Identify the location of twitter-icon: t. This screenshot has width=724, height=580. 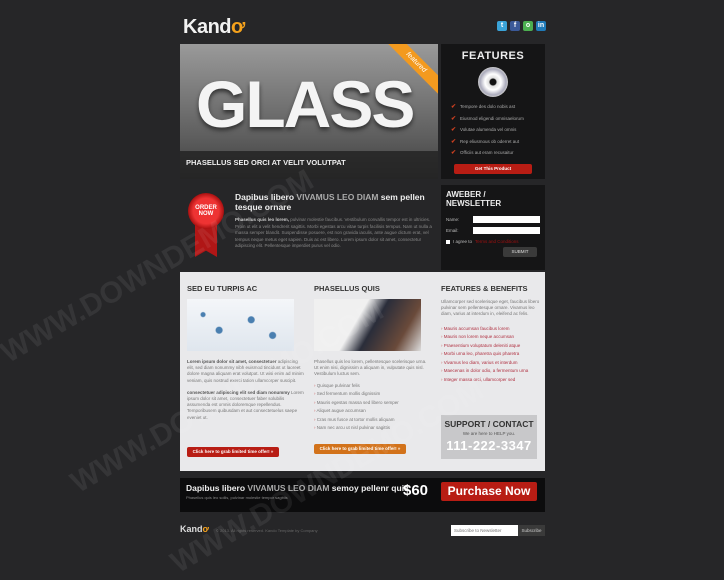
(502, 26).